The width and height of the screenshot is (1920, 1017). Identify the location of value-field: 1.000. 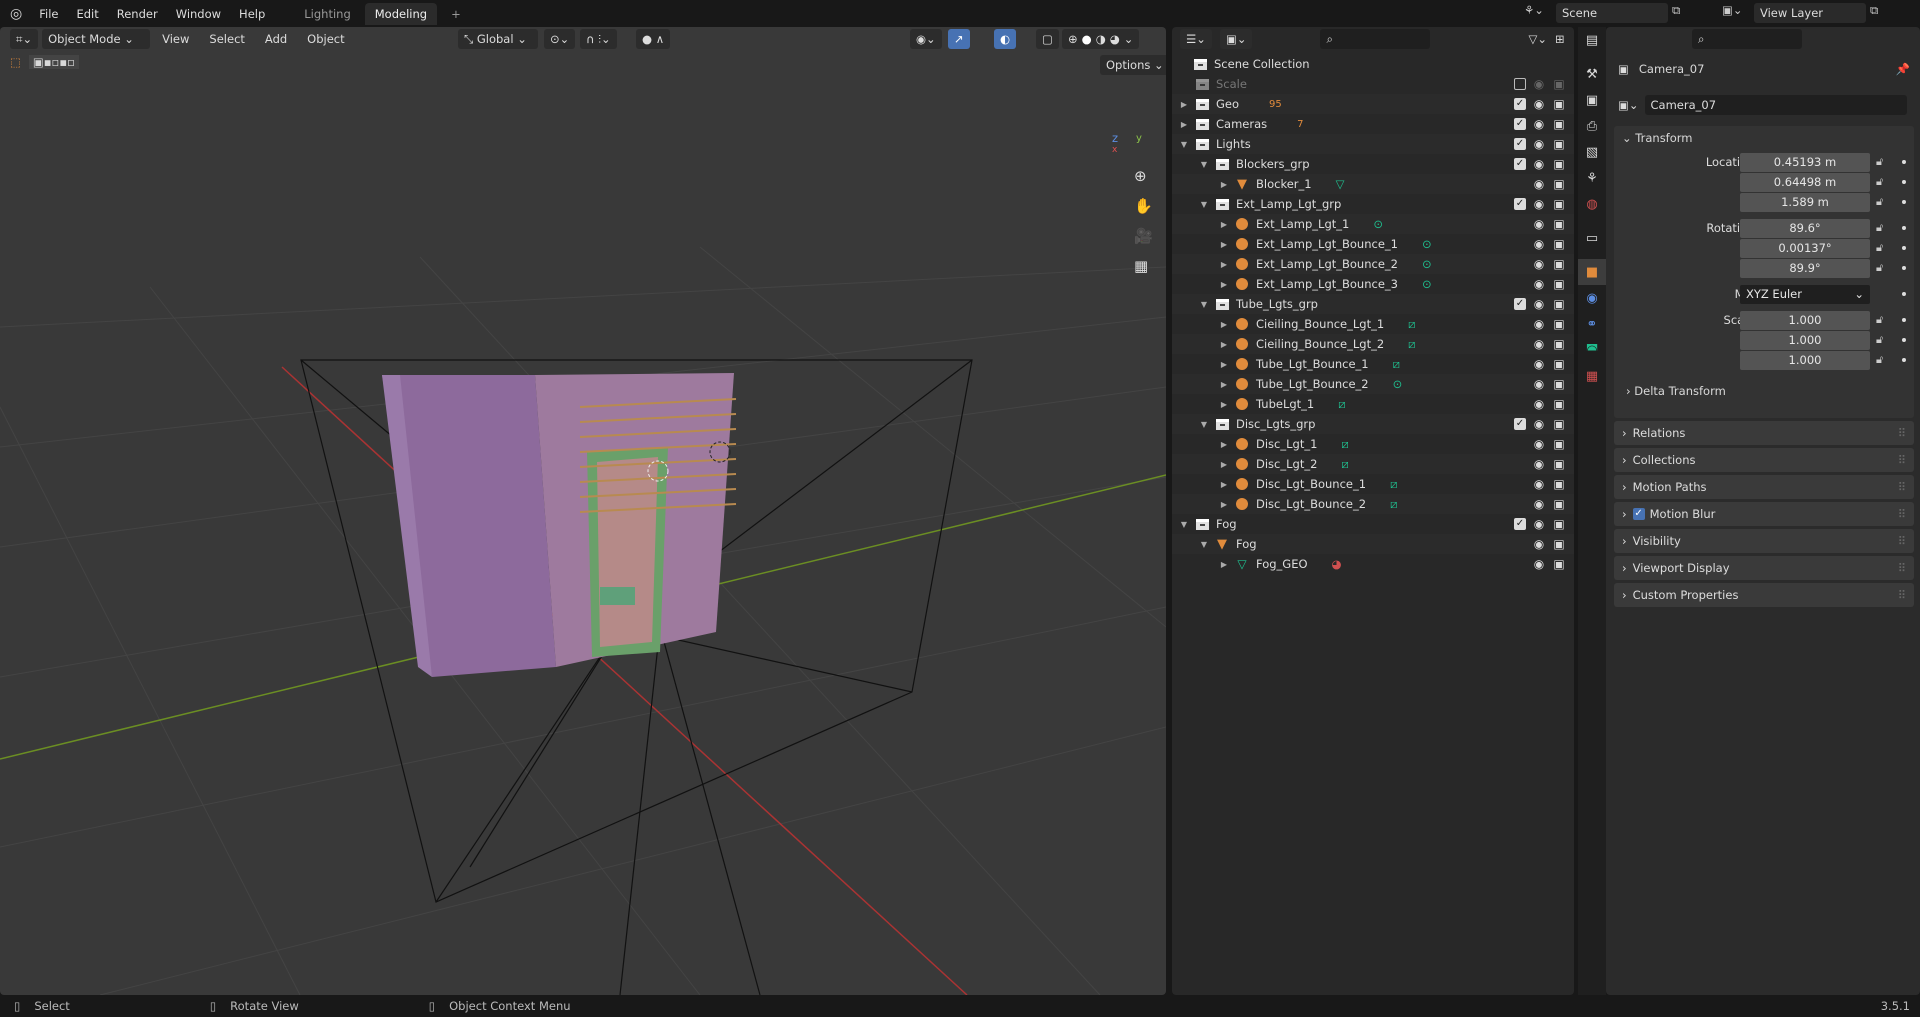
(1805, 360).